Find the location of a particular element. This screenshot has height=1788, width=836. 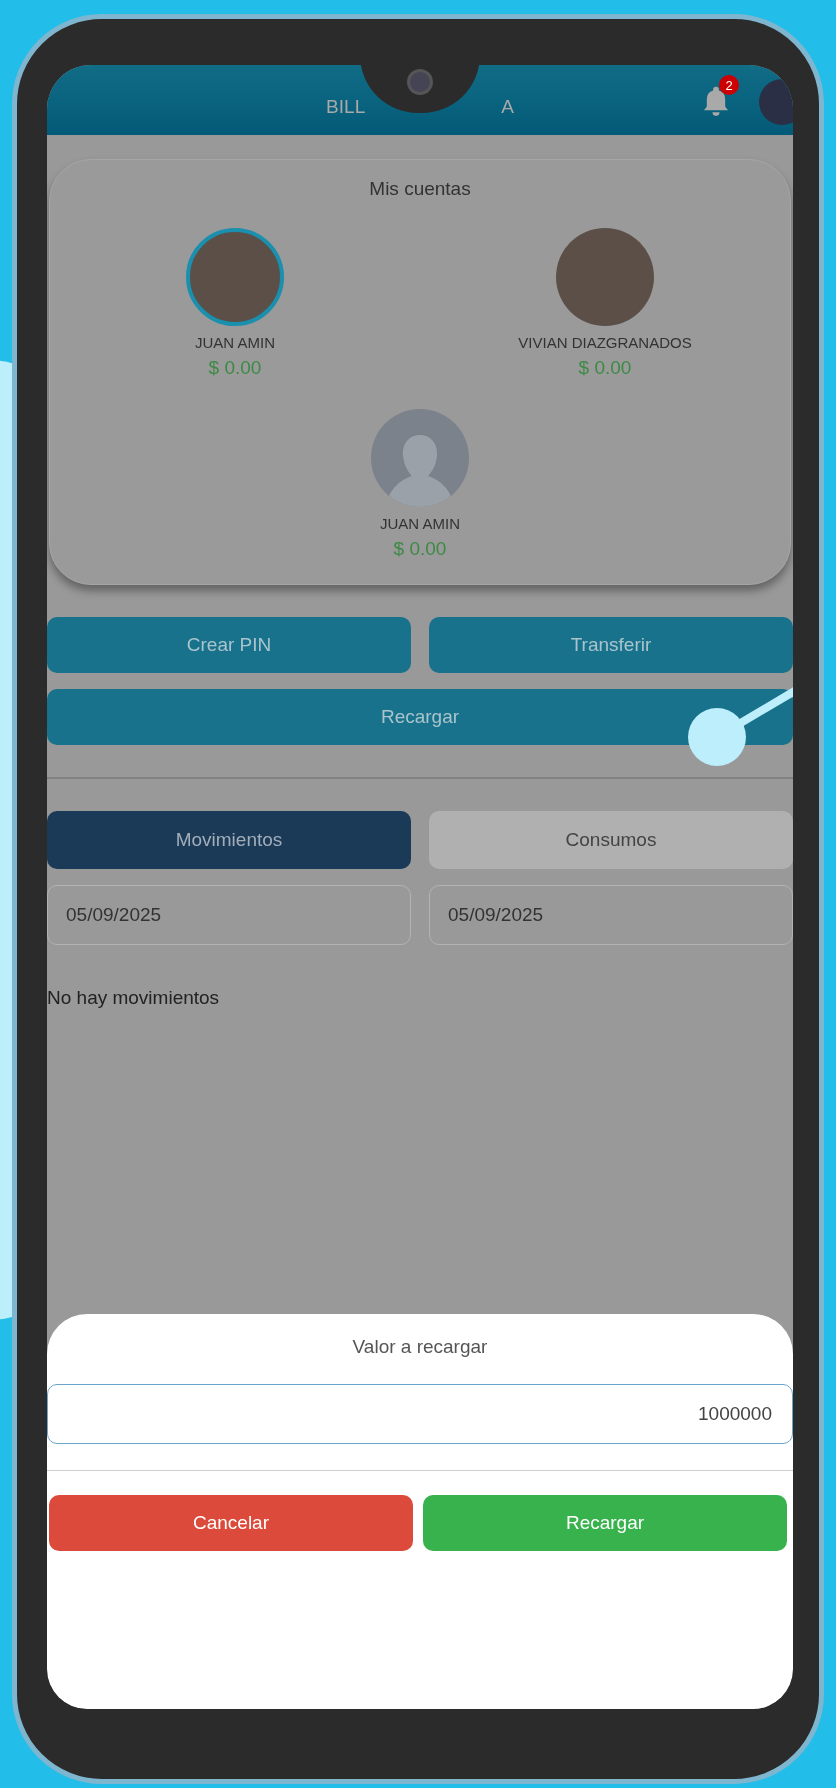

card-title: Mis cuentas is located at coordinates (420, 189).